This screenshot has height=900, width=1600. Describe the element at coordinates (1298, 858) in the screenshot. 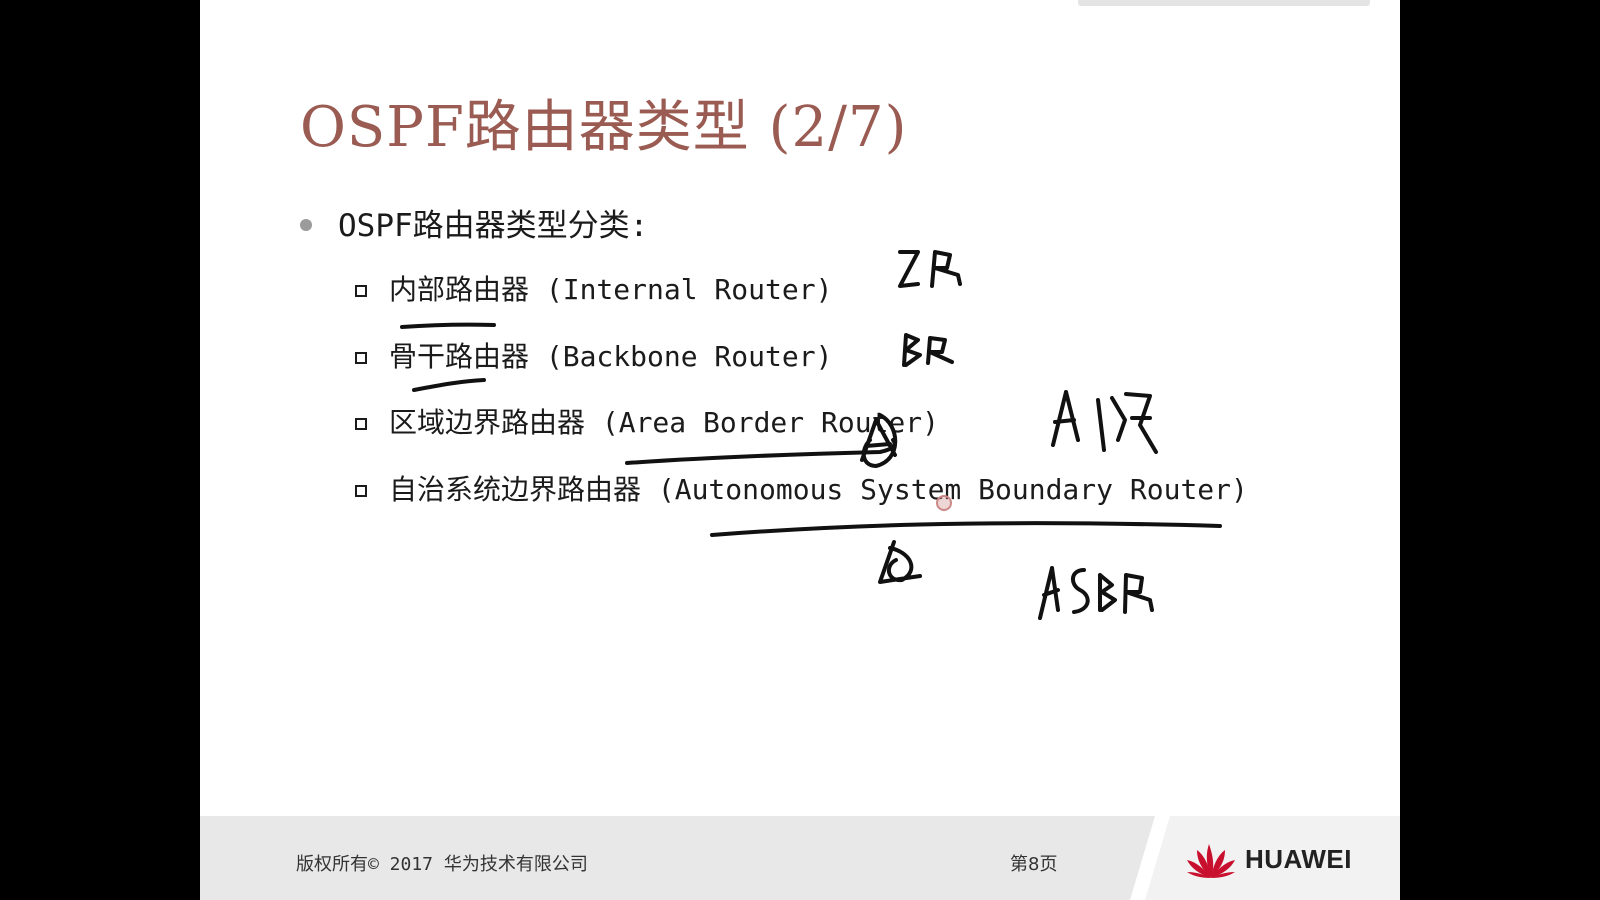

I see `brand-text: HUAWEI` at that location.